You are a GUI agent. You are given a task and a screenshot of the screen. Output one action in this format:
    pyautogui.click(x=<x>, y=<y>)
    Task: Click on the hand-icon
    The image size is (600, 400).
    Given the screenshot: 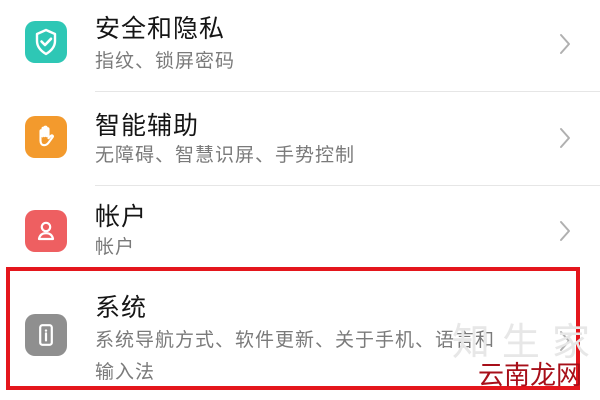 What is the action you would take?
    pyautogui.click(x=46, y=137)
    